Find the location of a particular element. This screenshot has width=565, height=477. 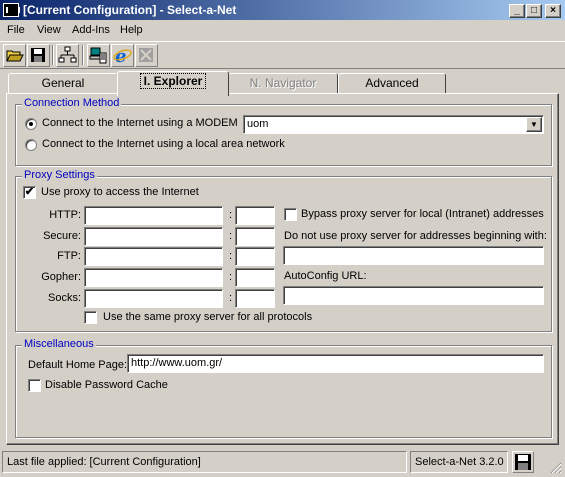

tab-n-navigator: N. Navigator is located at coordinates (283, 83).